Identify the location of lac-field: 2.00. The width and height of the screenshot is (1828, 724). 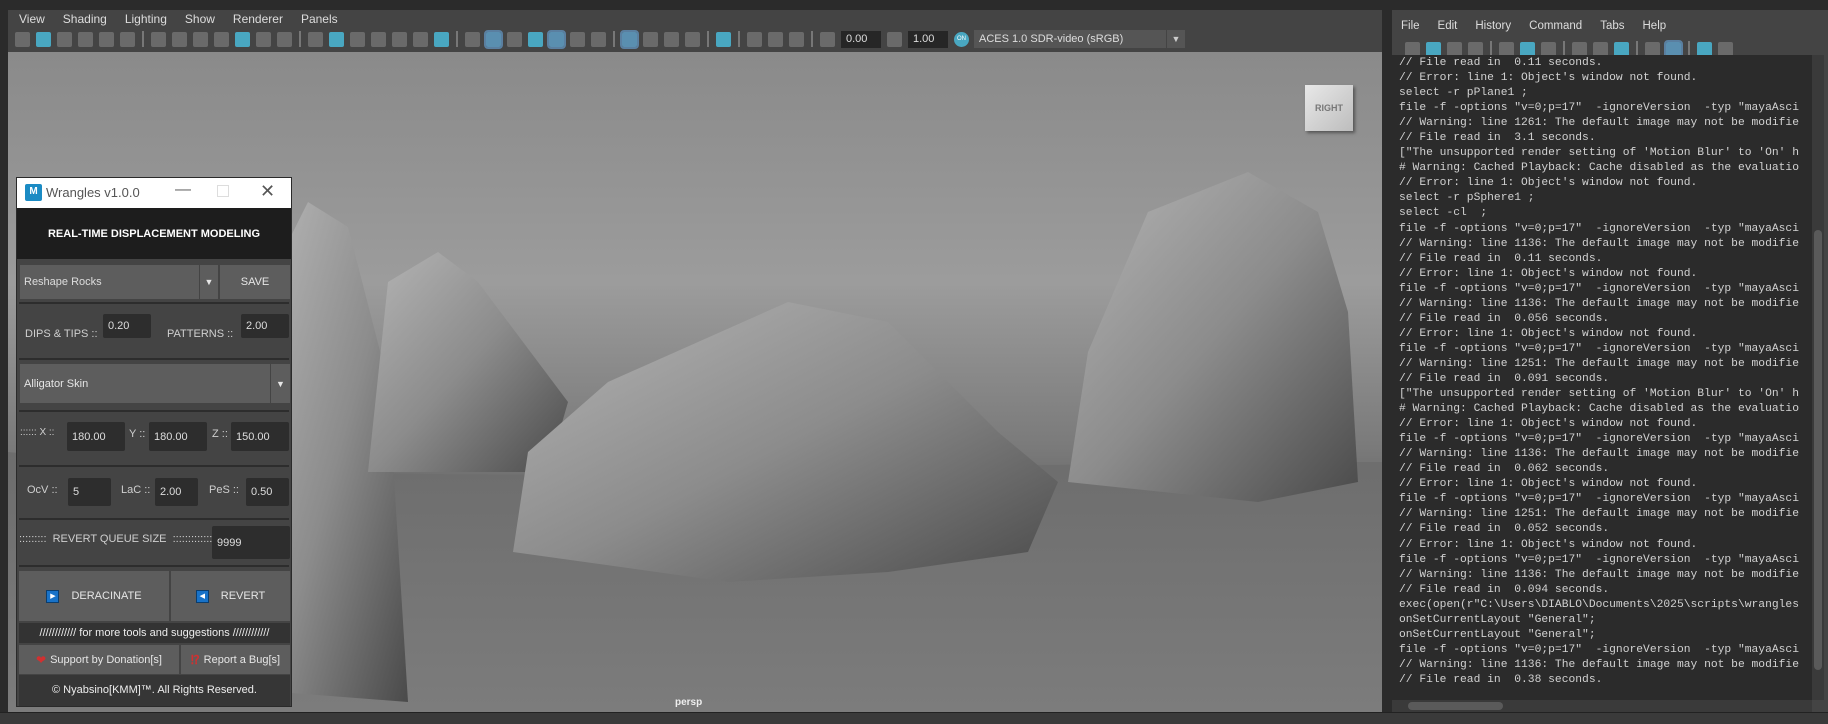
(176, 492).